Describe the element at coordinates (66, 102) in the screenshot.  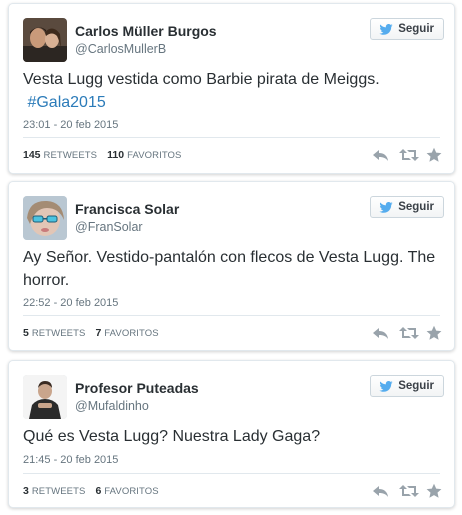
I see `hashtag-link: #Gala2015` at that location.